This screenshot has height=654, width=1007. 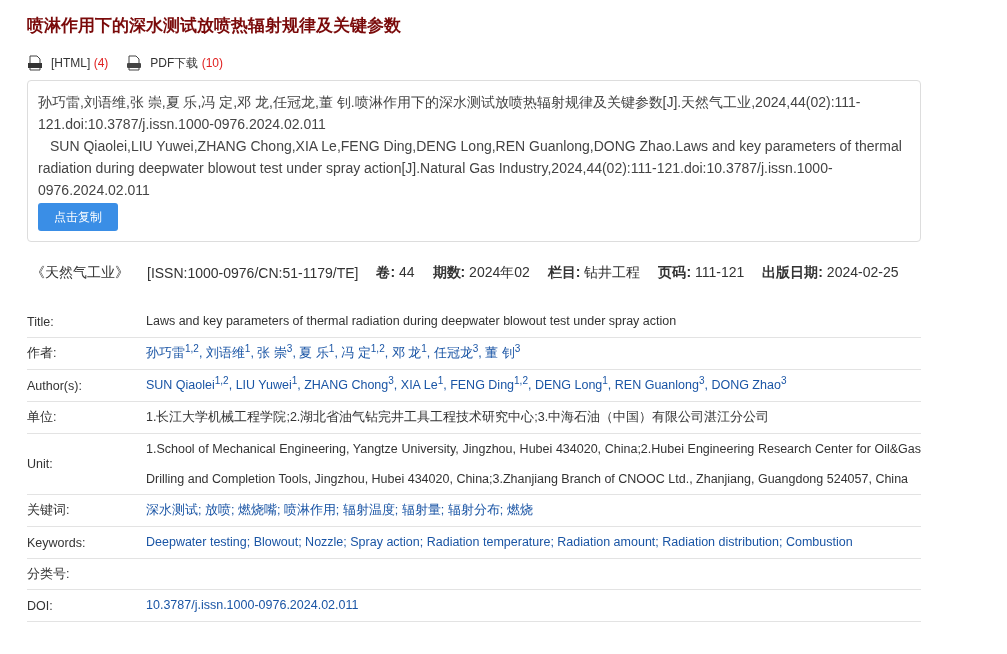 I want to click on info-field: 卷: 44, so click(x=395, y=273).